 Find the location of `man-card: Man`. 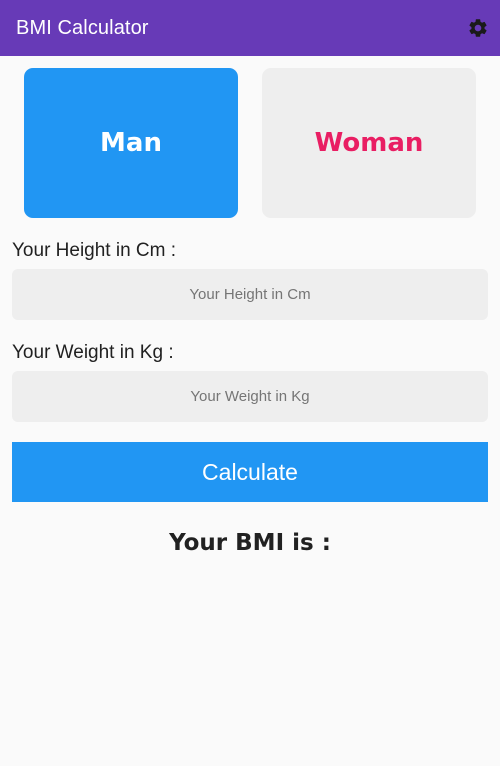

man-card: Man is located at coordinates (131, 143).